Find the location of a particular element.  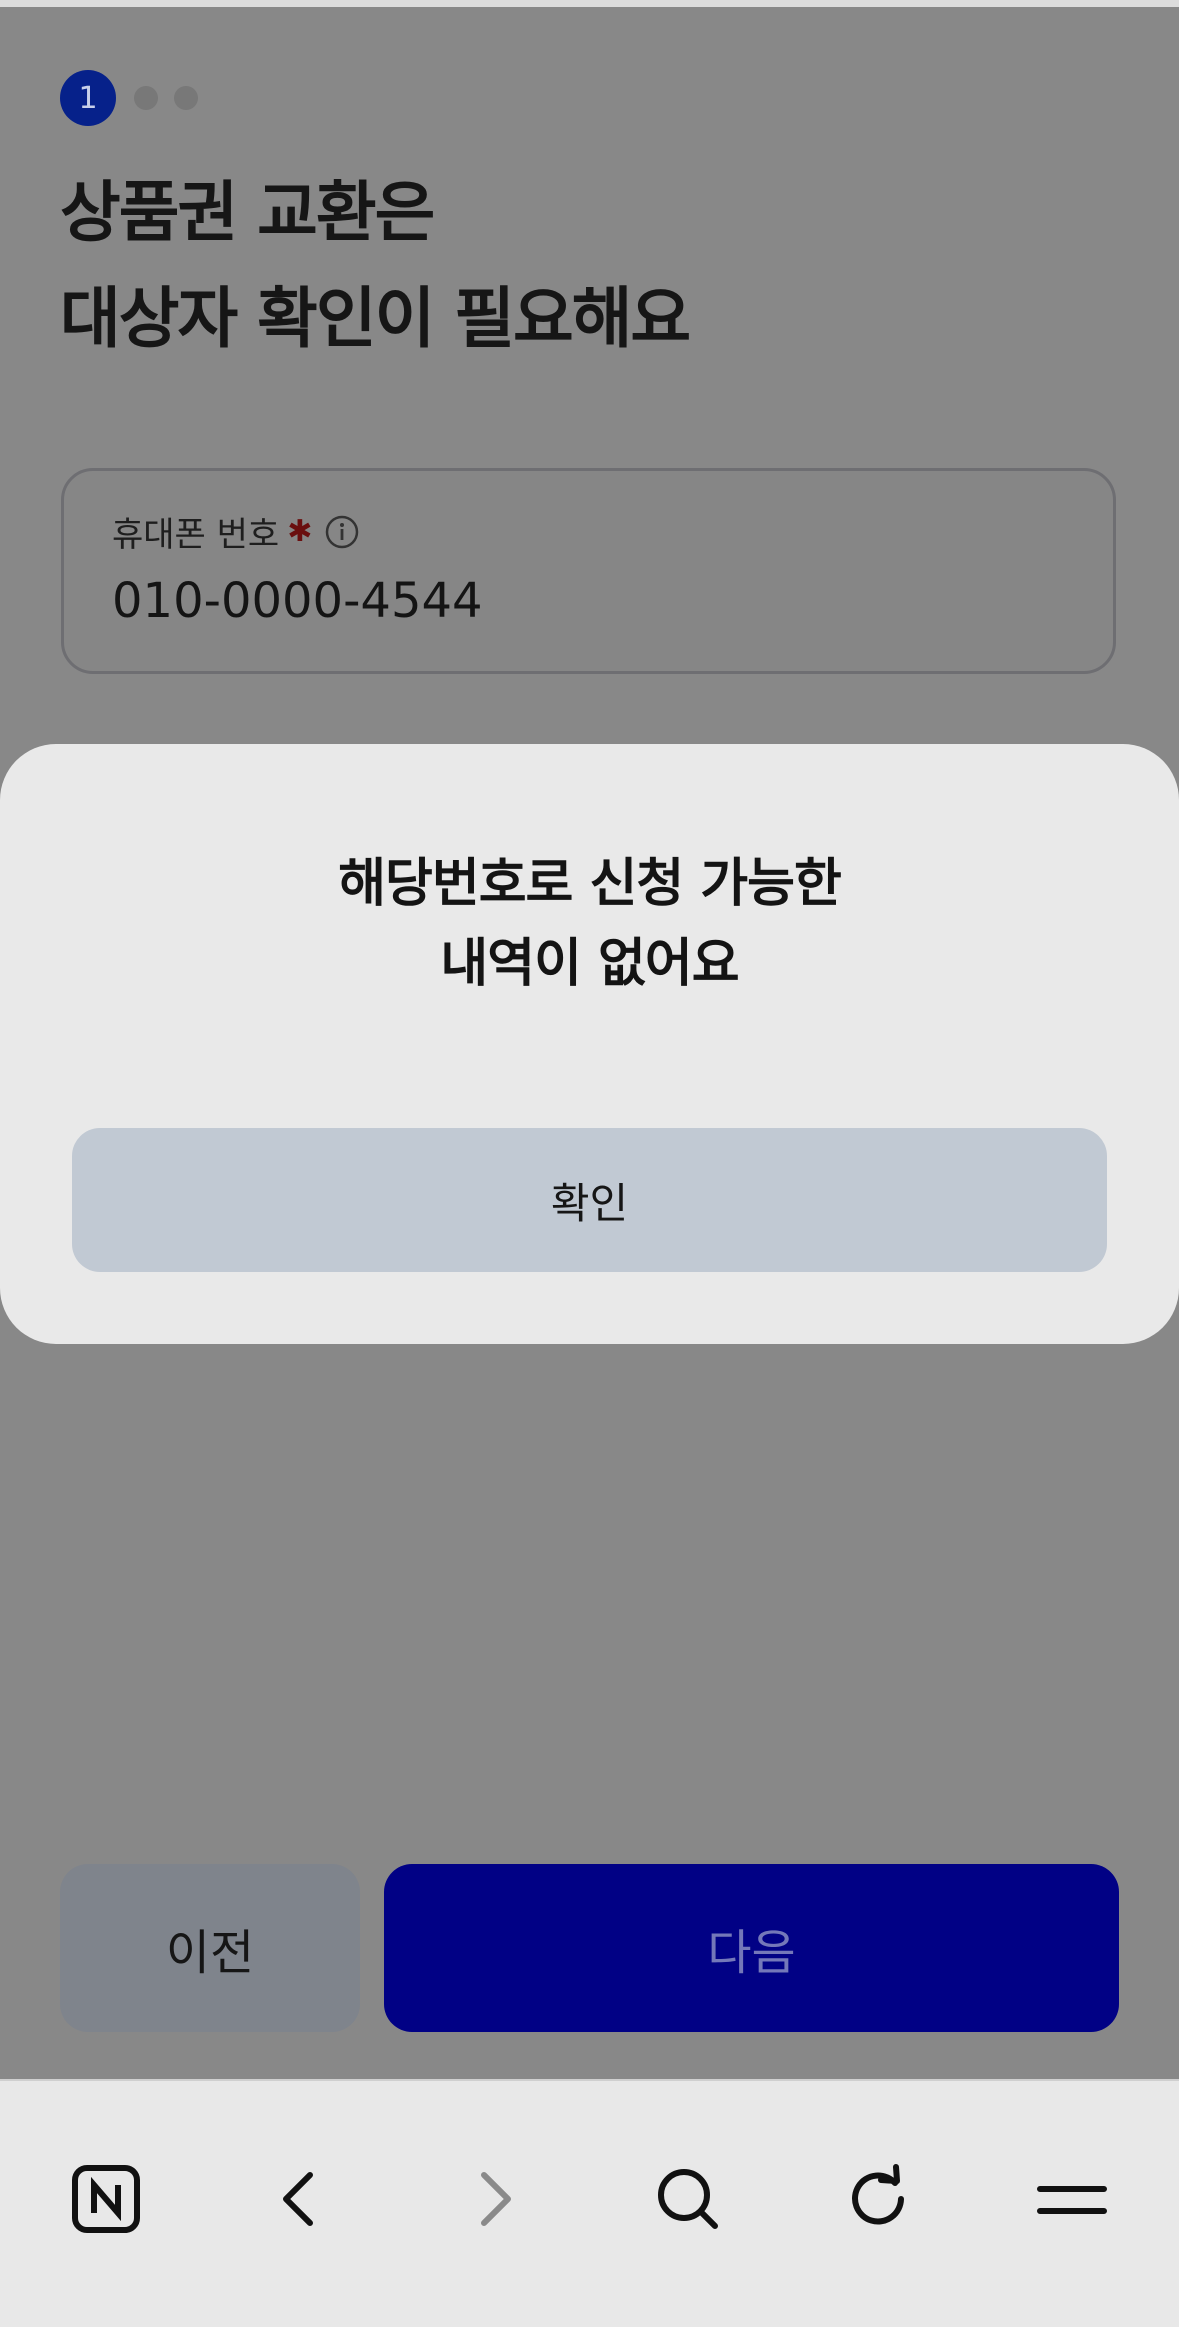

phone-number-field: 휴대폰 번호 ✱ is located at coordinates (588, 571).